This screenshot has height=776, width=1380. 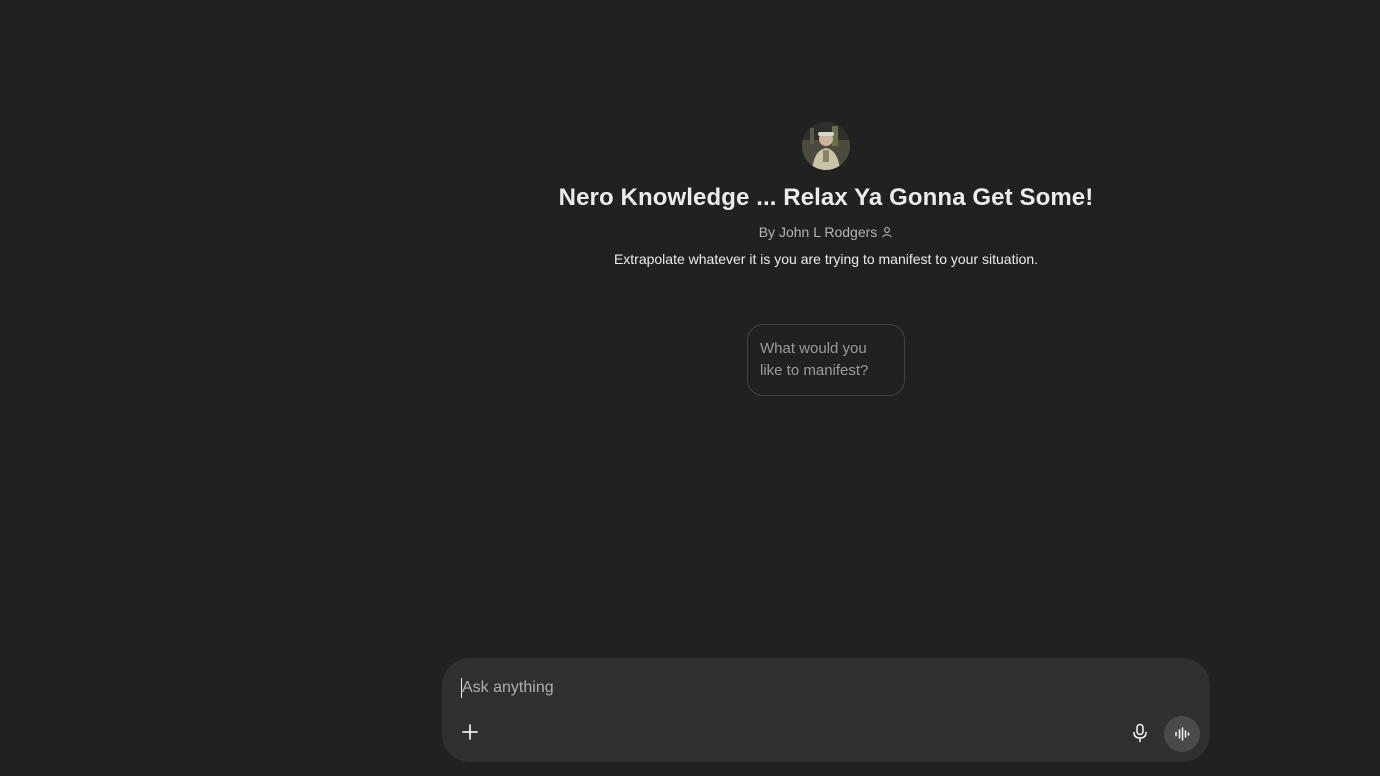 I want to click on voice-mode-icon, so click(x=1182, y=734).